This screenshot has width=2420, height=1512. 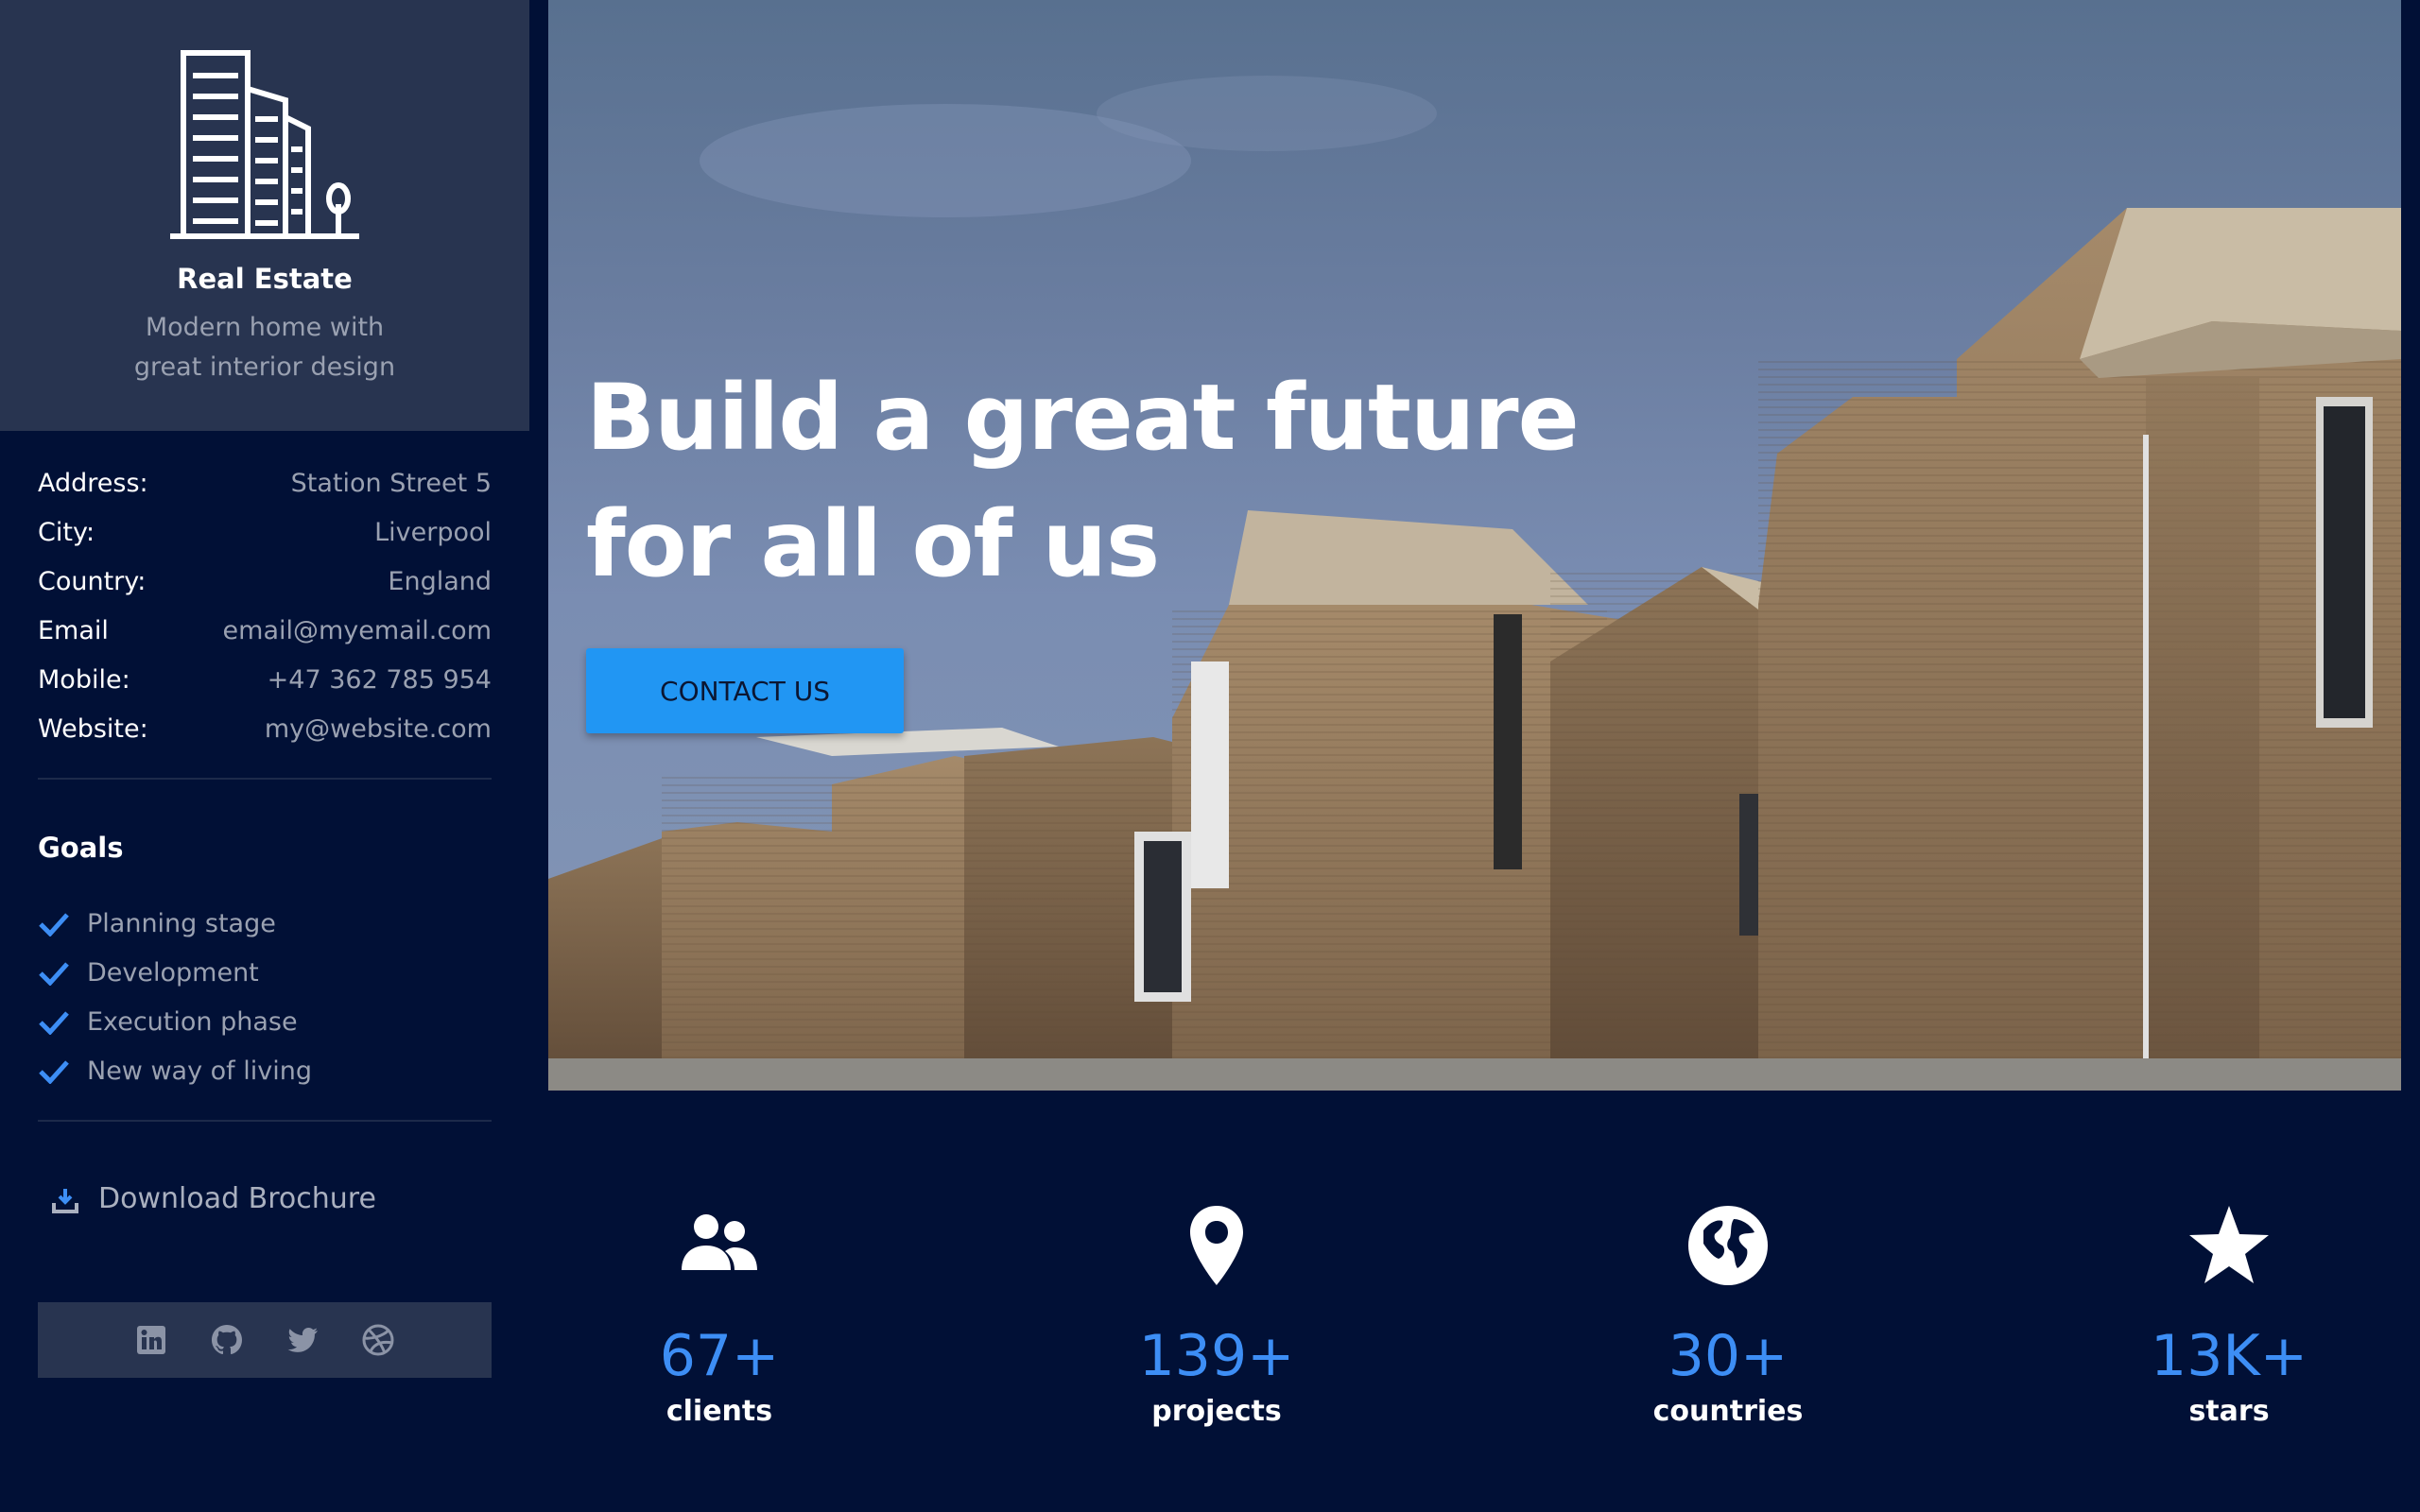 What do you see at coordinates (719, 1356) in the screenshot?
I see `stat-value: 67+` at bounding box center [719, 1356].